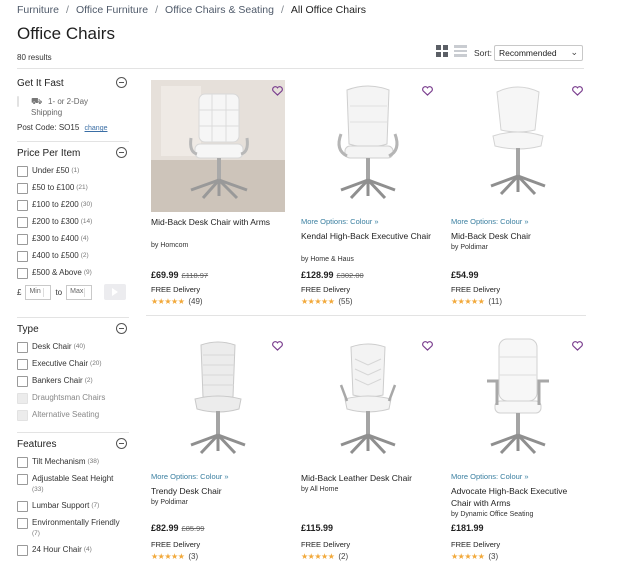 This screenshot has height=562, width=620. Describe the element at coordinates (368, 478) in the screenshot. I see `product-name: Mid-Back Leather Desk Chair` at that location.